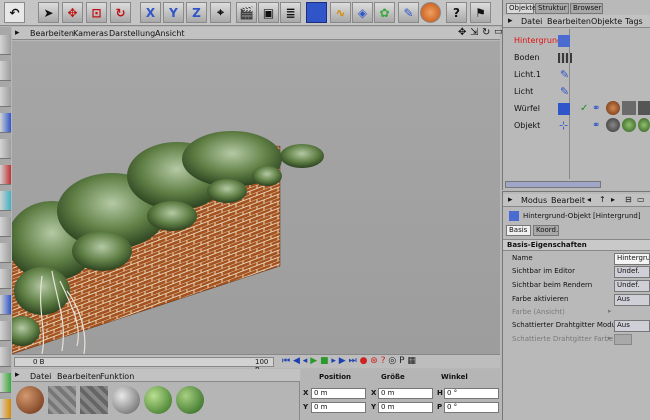 Image resolution: width=650 pixels, height=420 pixels. I want to click on tool-points-icon, so click(5, 175).